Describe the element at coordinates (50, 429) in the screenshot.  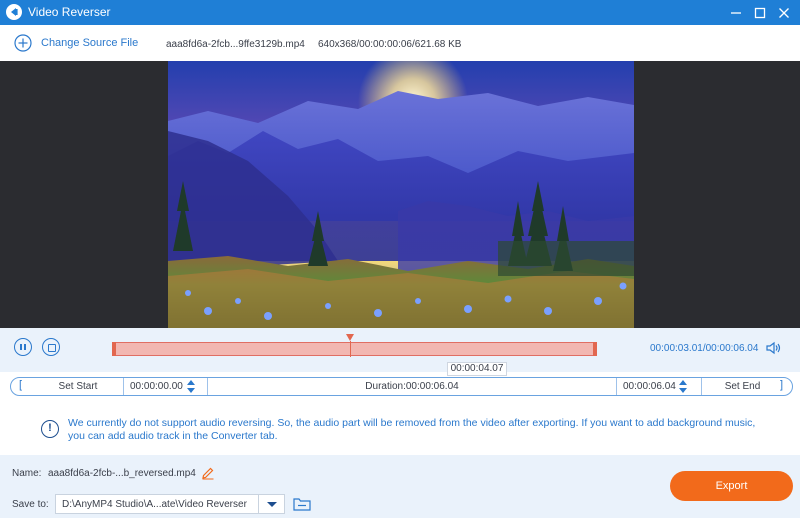
I see `info-icon: !` at that location.